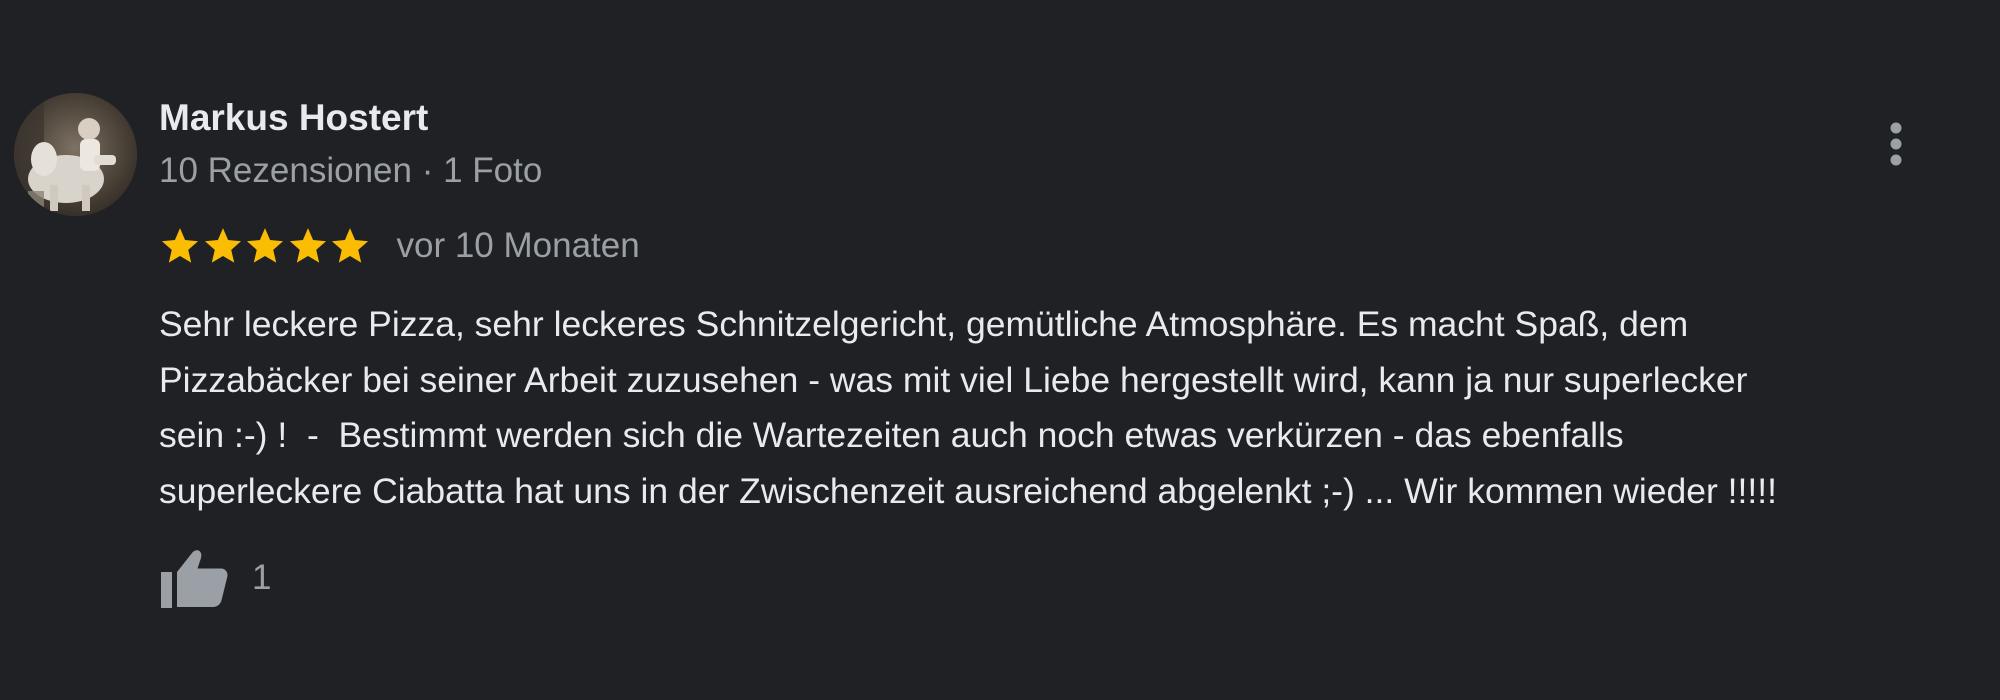 This screenshot has height=700, width=2000. Describe the element at coordinates (195, 578) in the screenshot. I see `thumb-up-icon` at that location.